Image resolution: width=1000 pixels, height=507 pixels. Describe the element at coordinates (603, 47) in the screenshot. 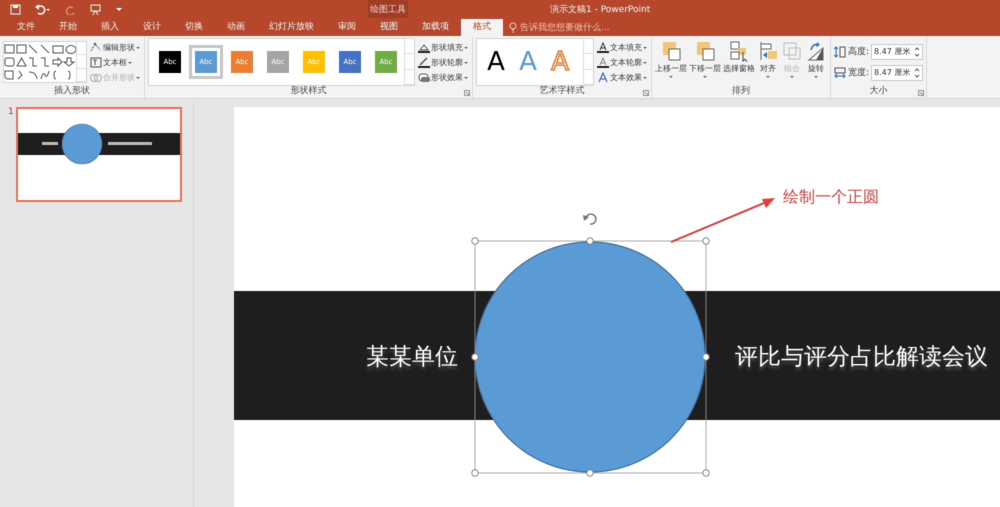

I see `text-fill-icon` at that location.